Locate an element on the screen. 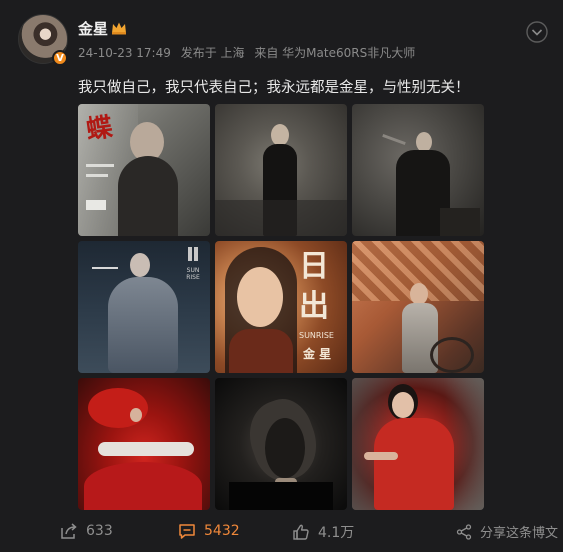  verified-badge: V is located at coordinates (60, 58).